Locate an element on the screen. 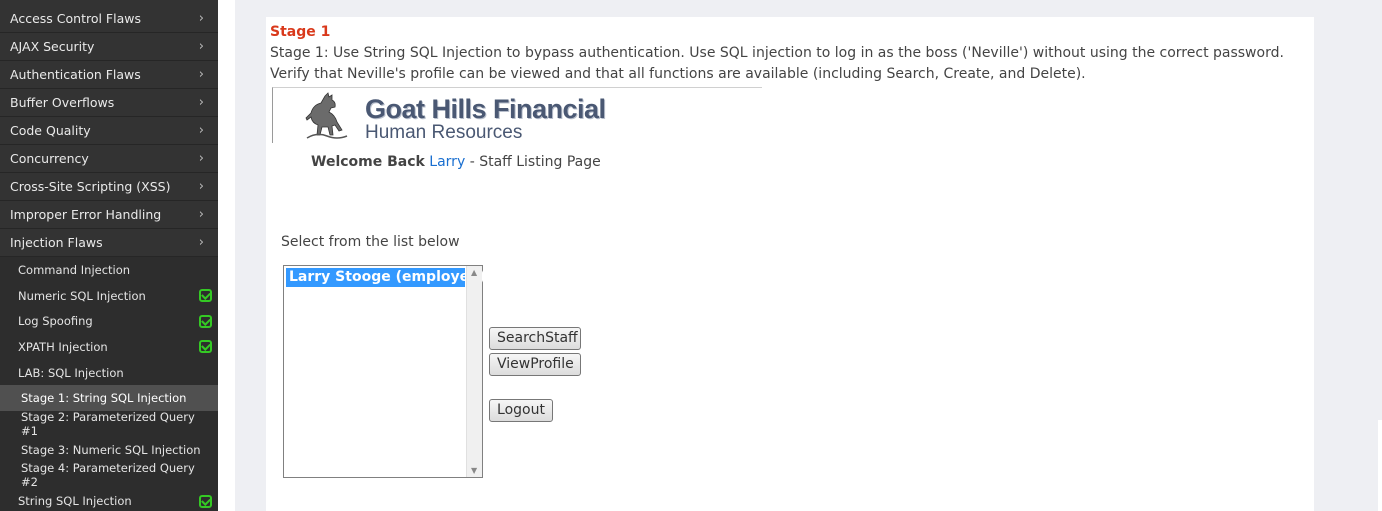  menu-code-quality: Code Quality › is located at coordinates (109, 131).